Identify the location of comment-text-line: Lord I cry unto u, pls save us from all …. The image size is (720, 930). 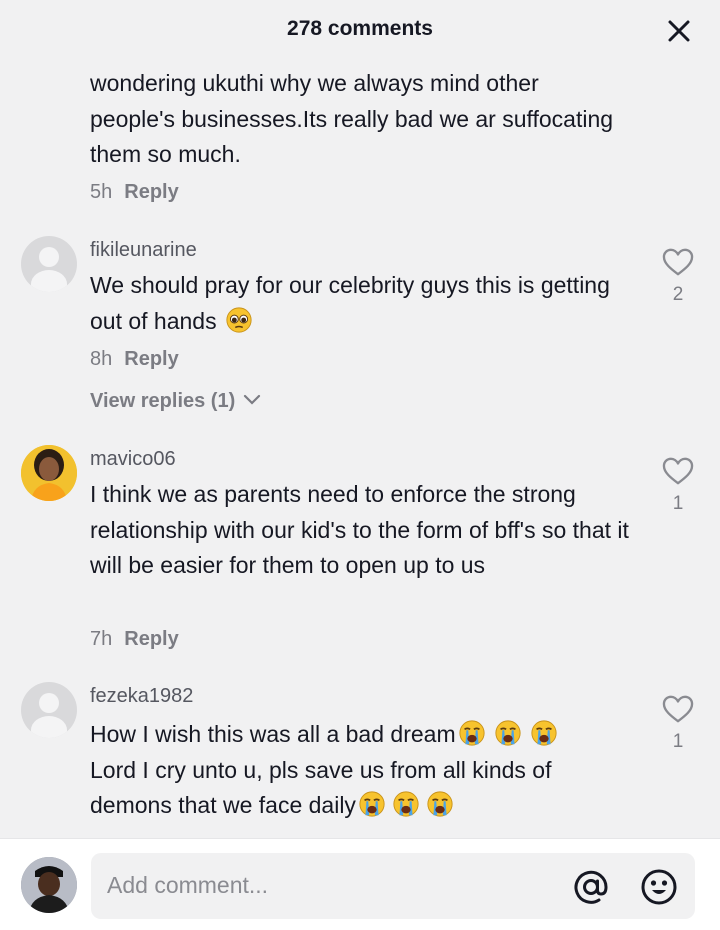
(321, 769).